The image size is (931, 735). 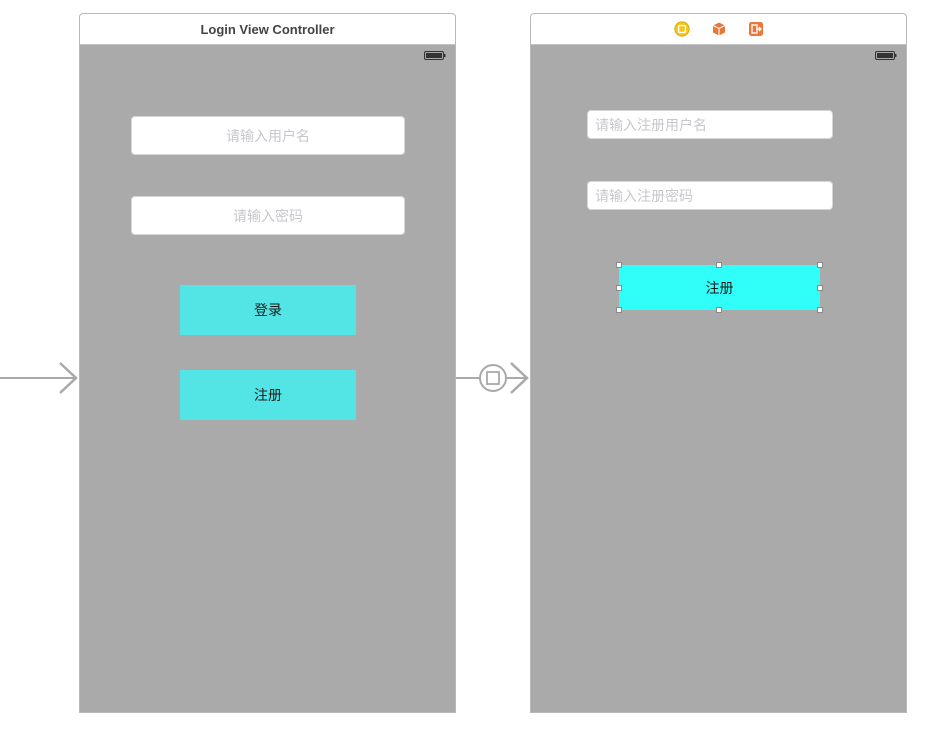 What do you see at coordinates (820, 265) in the screenshot?
I see `resize-handle-top-right` at bounding box center [820, 265].